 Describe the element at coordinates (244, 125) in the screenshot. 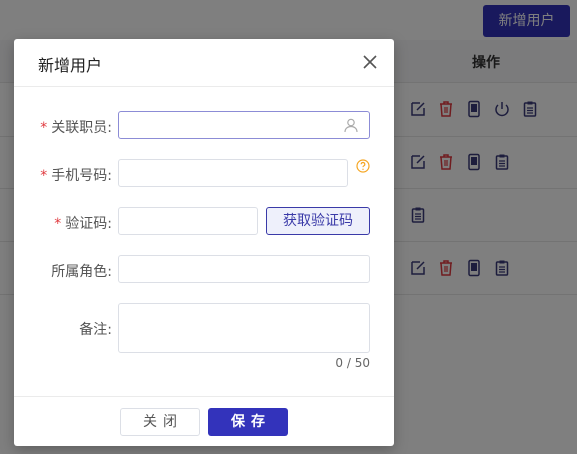

I see `staff-select` at that location.